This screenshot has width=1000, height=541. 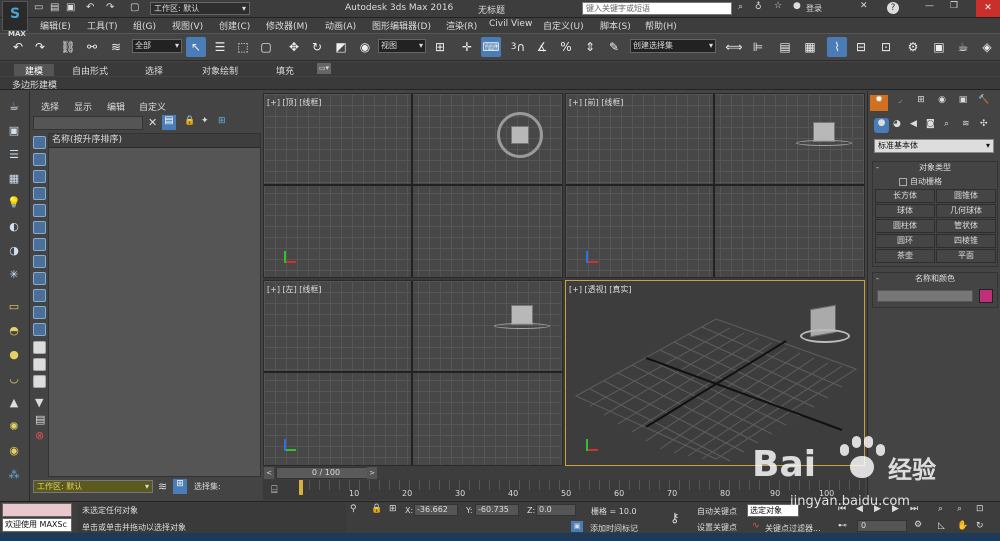 I want to click on select-object-button: ↖, so click(x=196, y=47).